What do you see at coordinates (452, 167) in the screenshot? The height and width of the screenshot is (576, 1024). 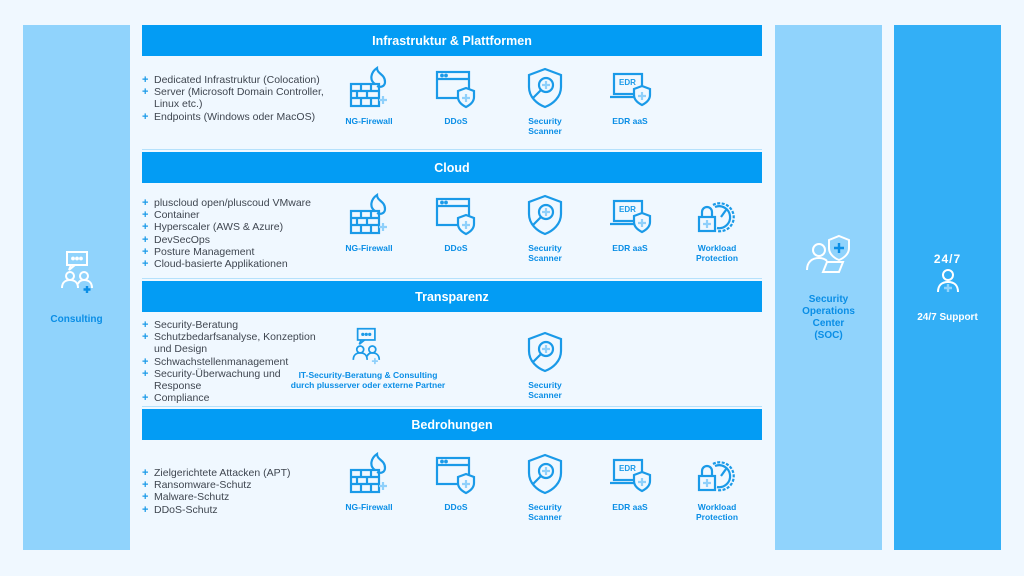 I see `section-header-cloud: Cloud` at bounding box center [452, 167].